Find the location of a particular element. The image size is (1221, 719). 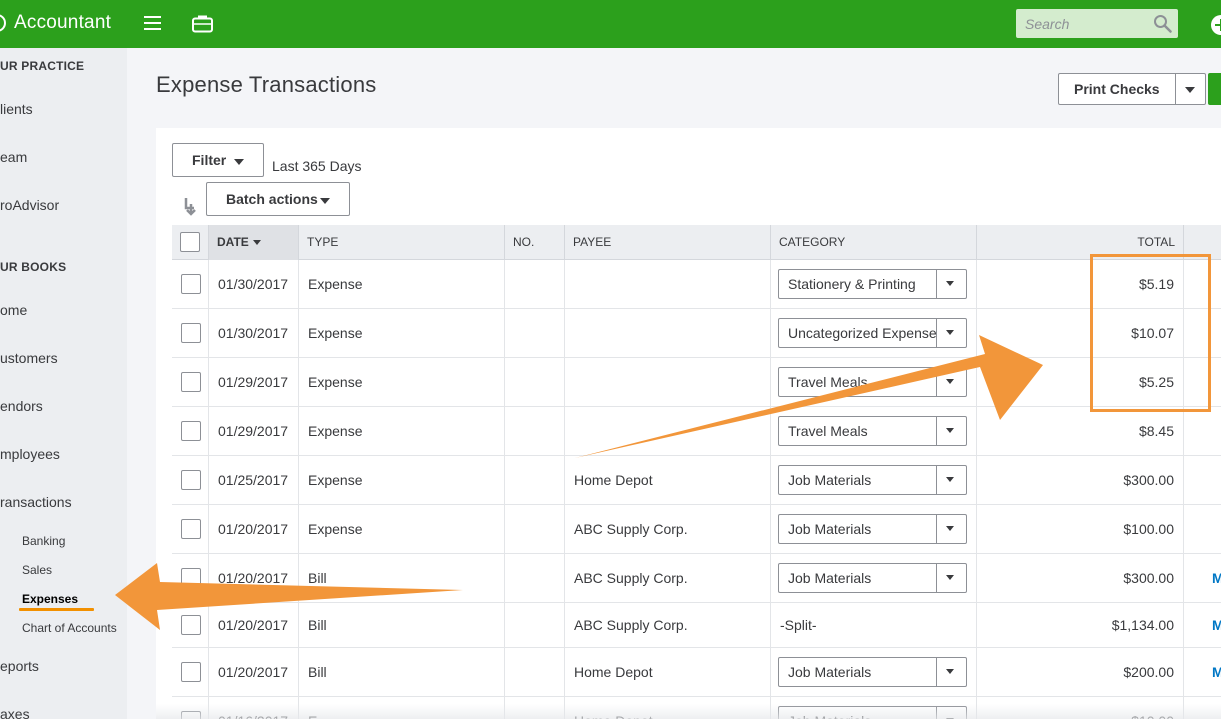

category-value: Stationery & Printing is located at coordinates (852, 284).